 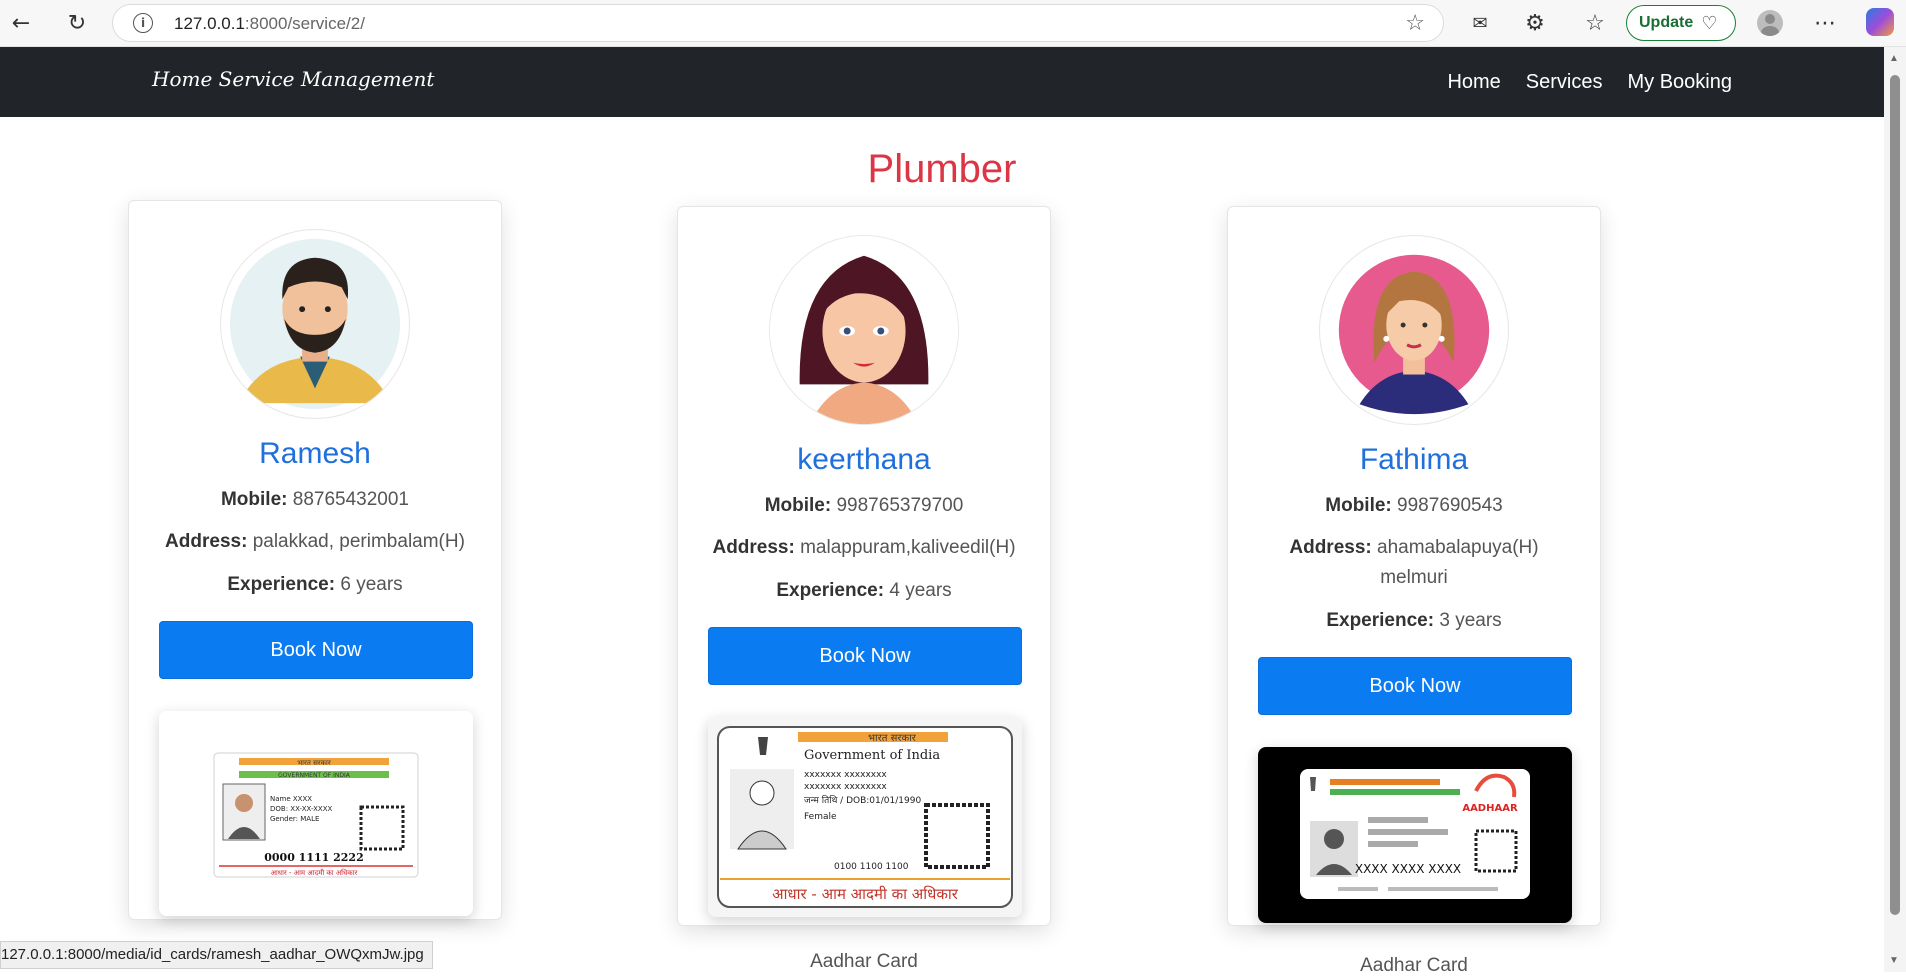 What do you see at coordinates (301, 809) in the screenshot?
I see `id-dob: DOB: XX-XX-XXXX` at bounding box center [301, 809].